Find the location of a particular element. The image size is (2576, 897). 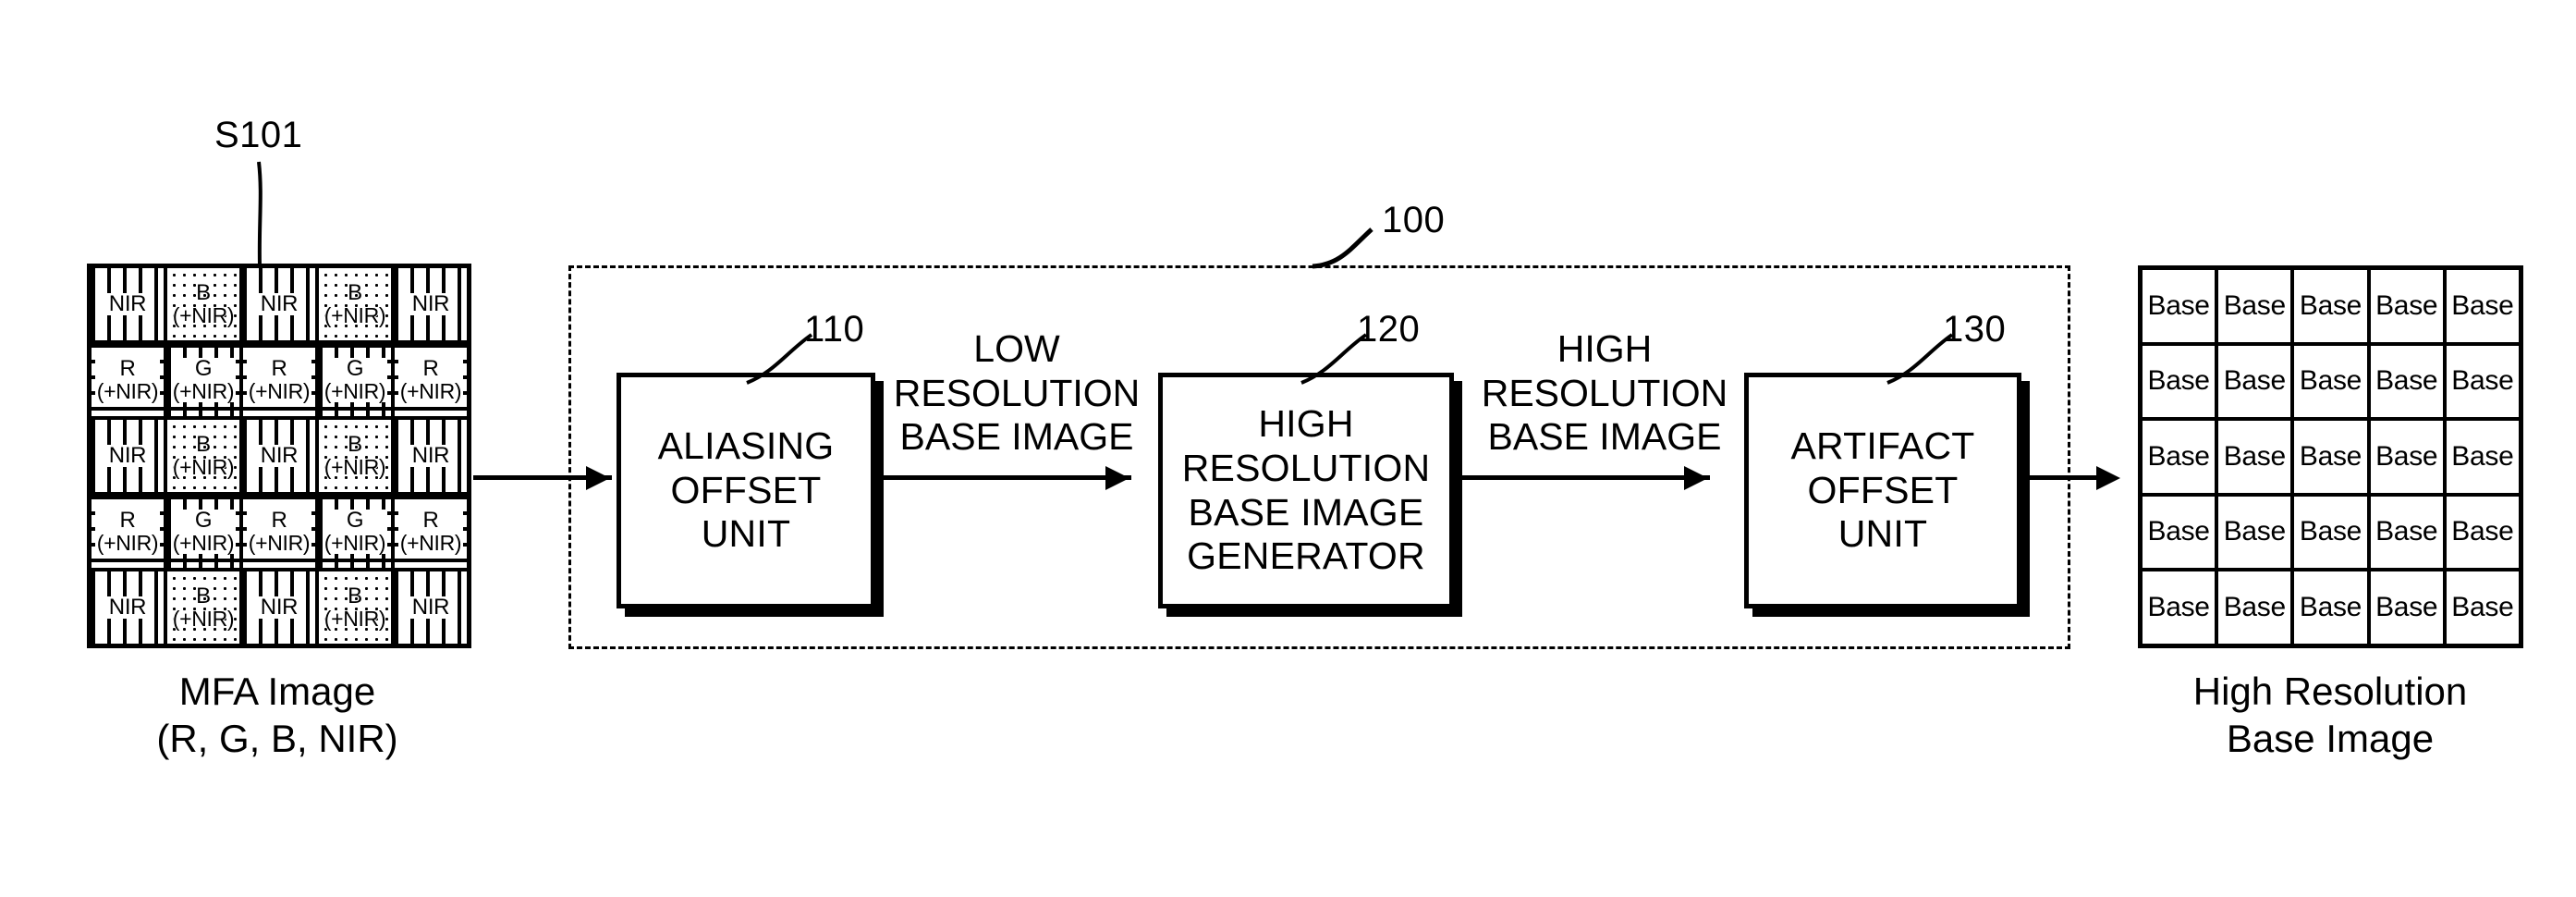

mfa-image-caption-line2: (R, G, B, NIR) is located at coordinates (277, 739).